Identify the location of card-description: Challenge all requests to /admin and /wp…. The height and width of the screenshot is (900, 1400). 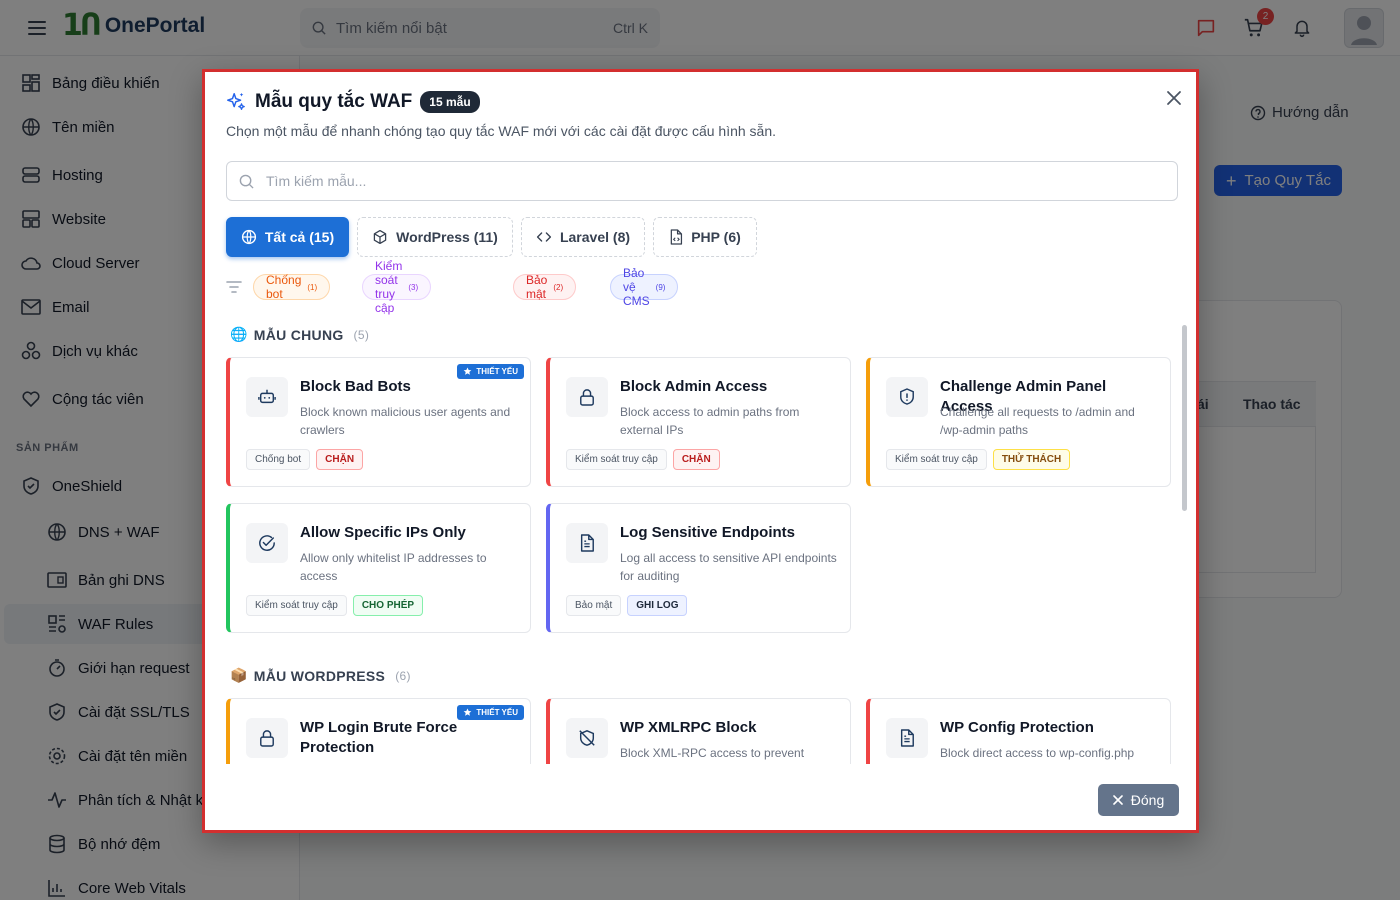
(1037, 421).